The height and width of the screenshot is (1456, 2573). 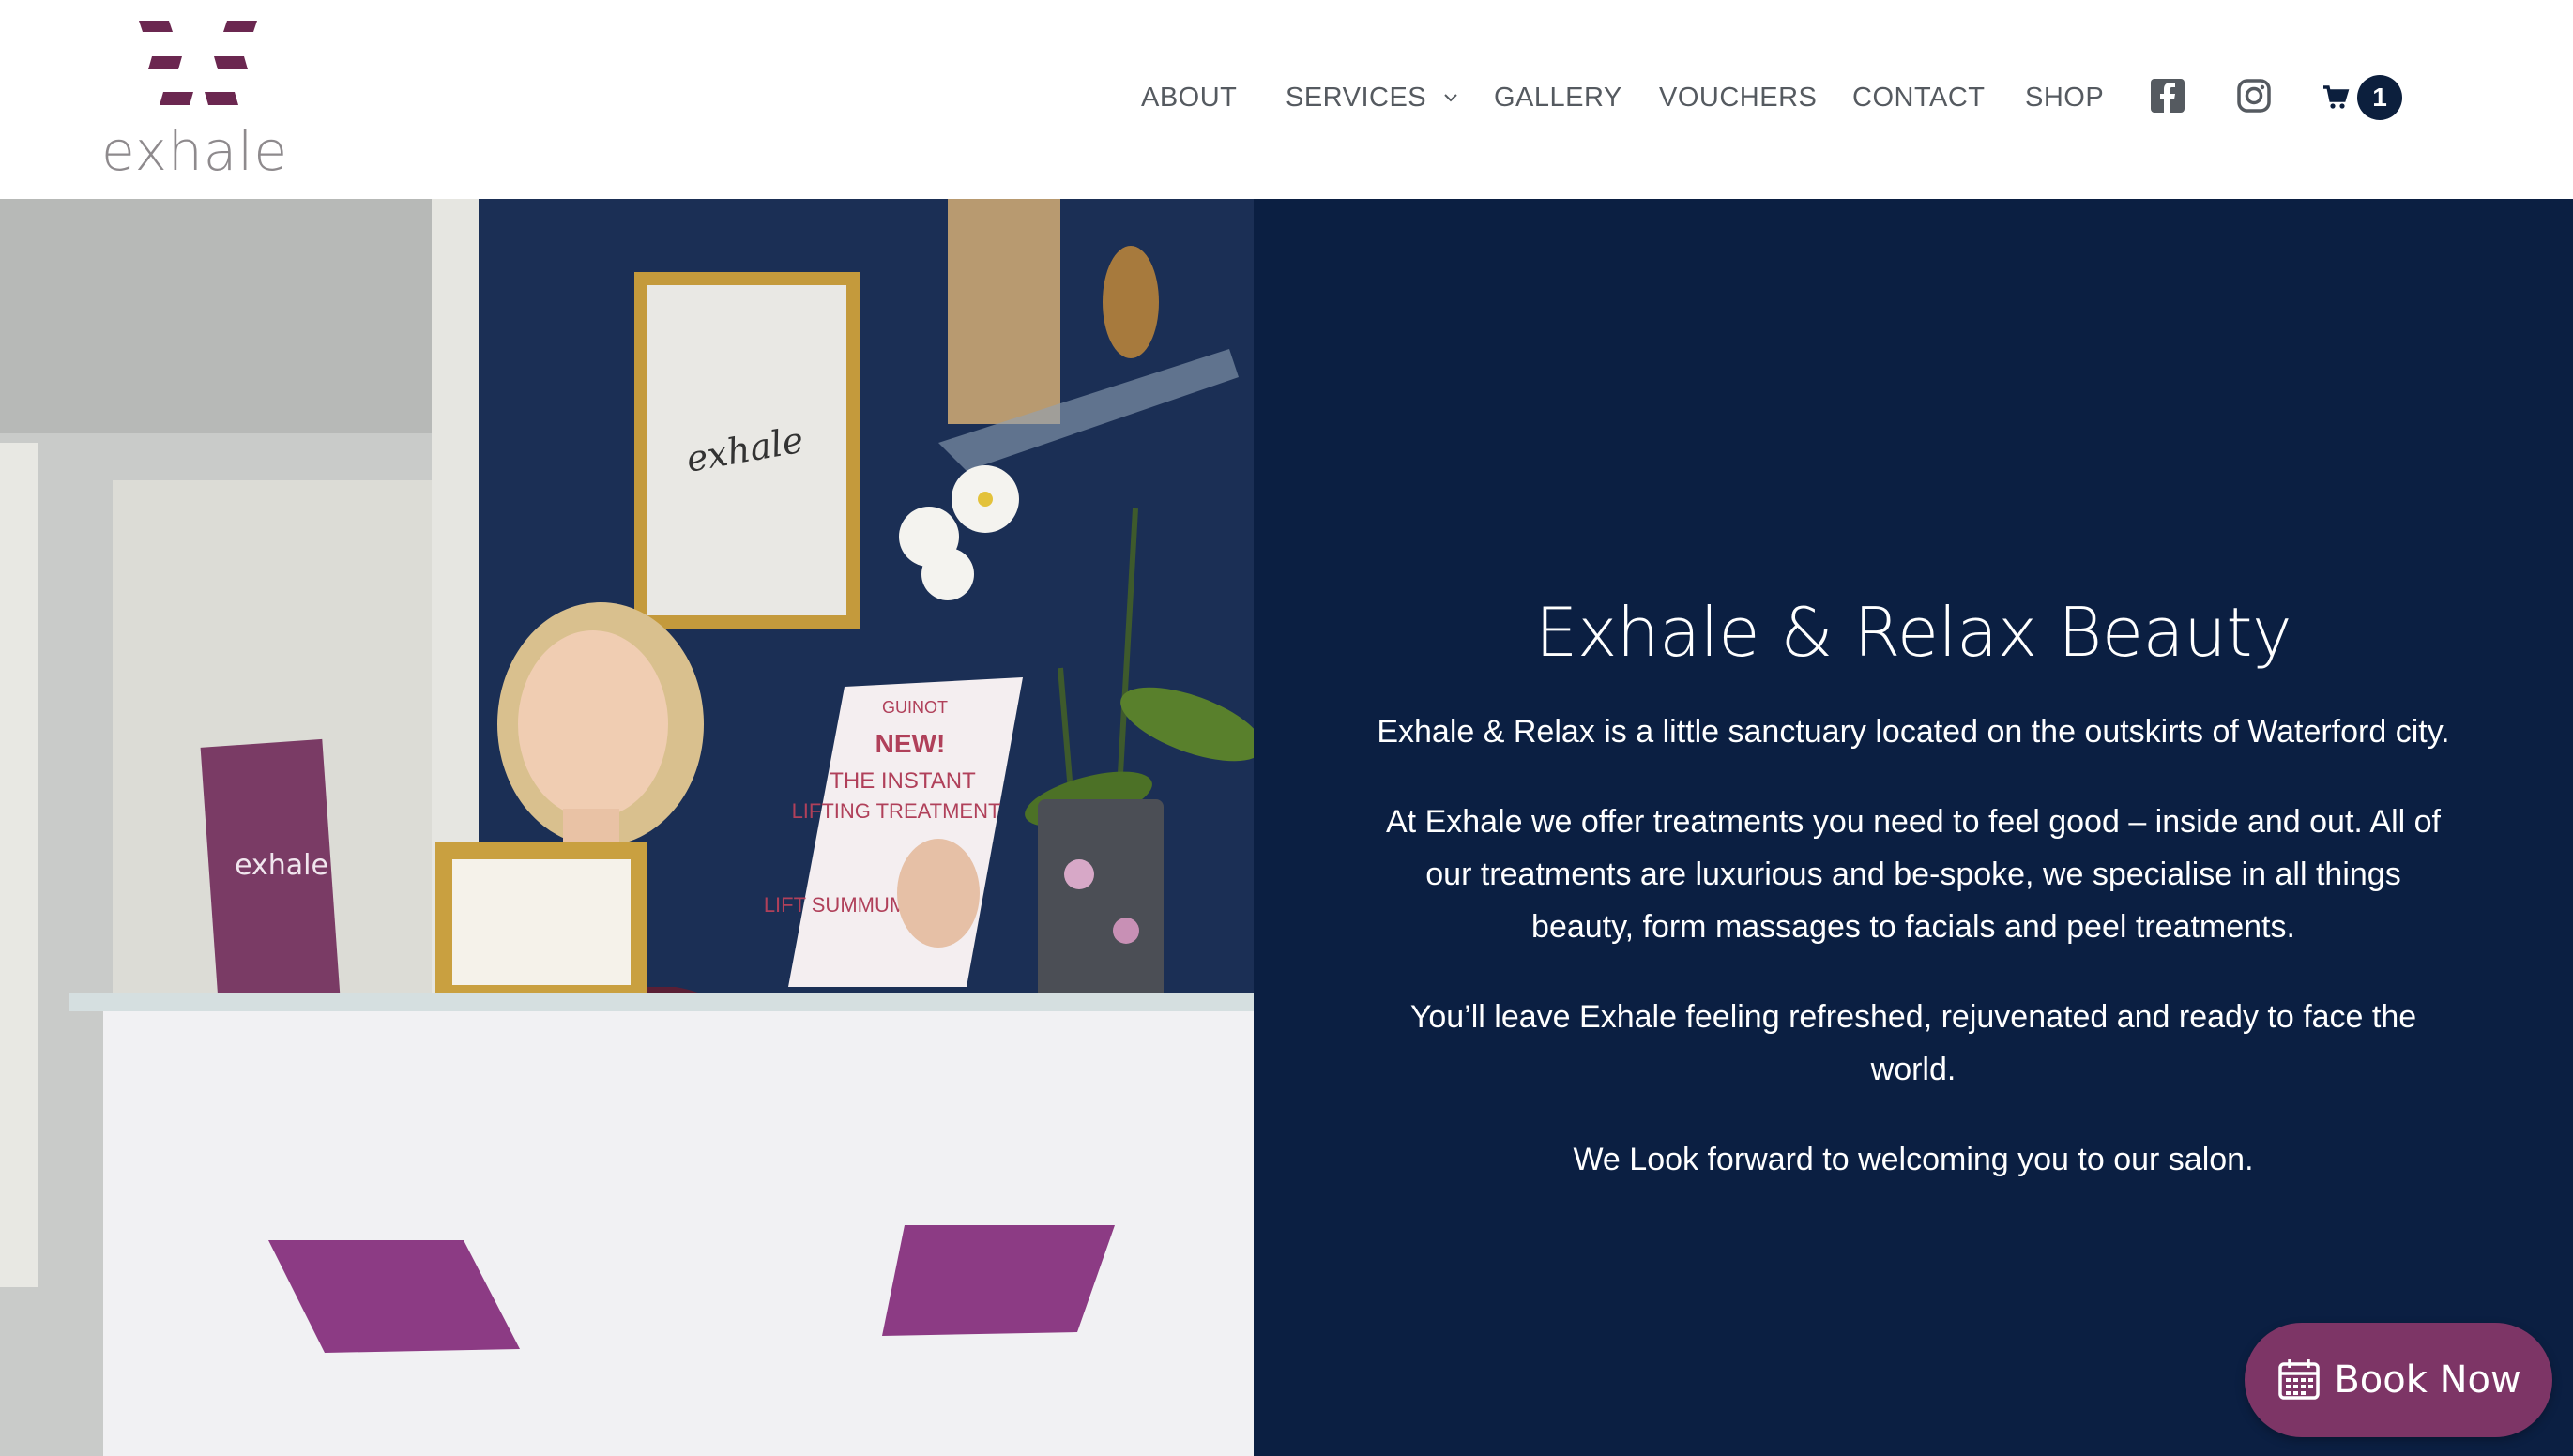 I want to click on sign-line2: LIFTING TREATMENT, so click(x=896, y=811).